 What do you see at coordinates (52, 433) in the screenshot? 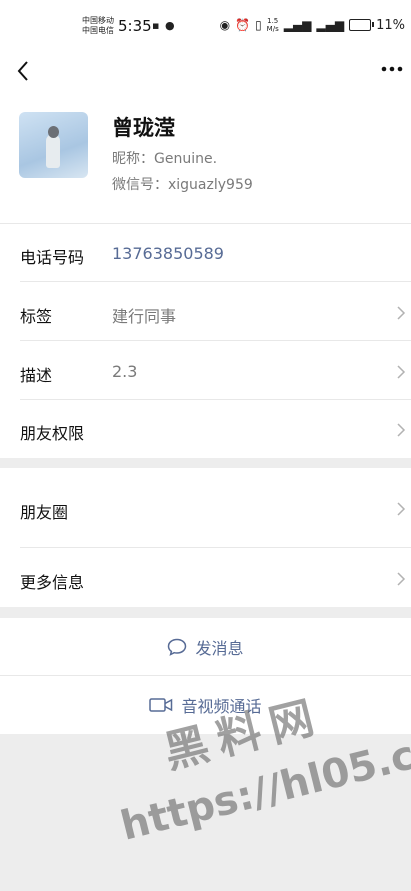
I see `friend-permission-label: 朋友权限` at bounding box center [52, 433].